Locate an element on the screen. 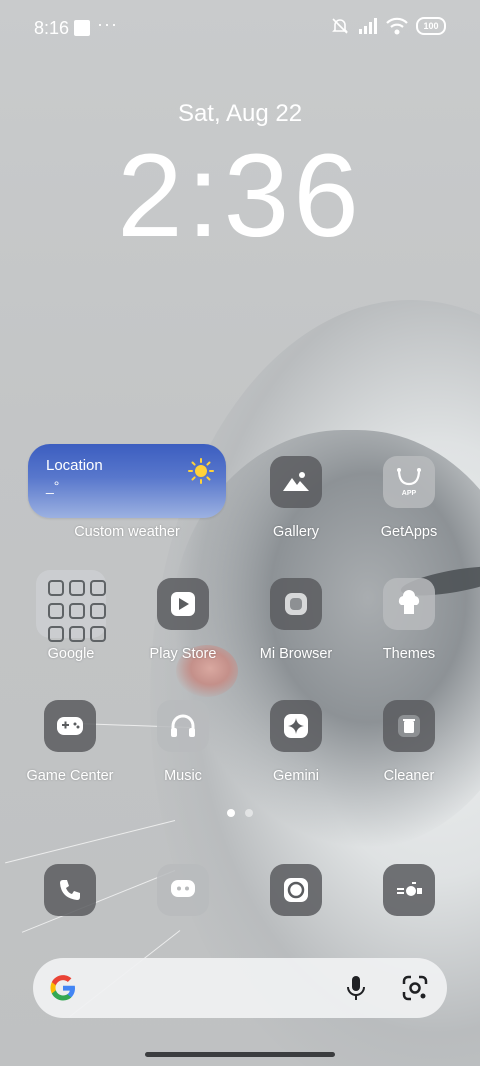 The height and width of the screenshot is (1066, 480). getapps-app: APP is located at coordinates (409, 482).